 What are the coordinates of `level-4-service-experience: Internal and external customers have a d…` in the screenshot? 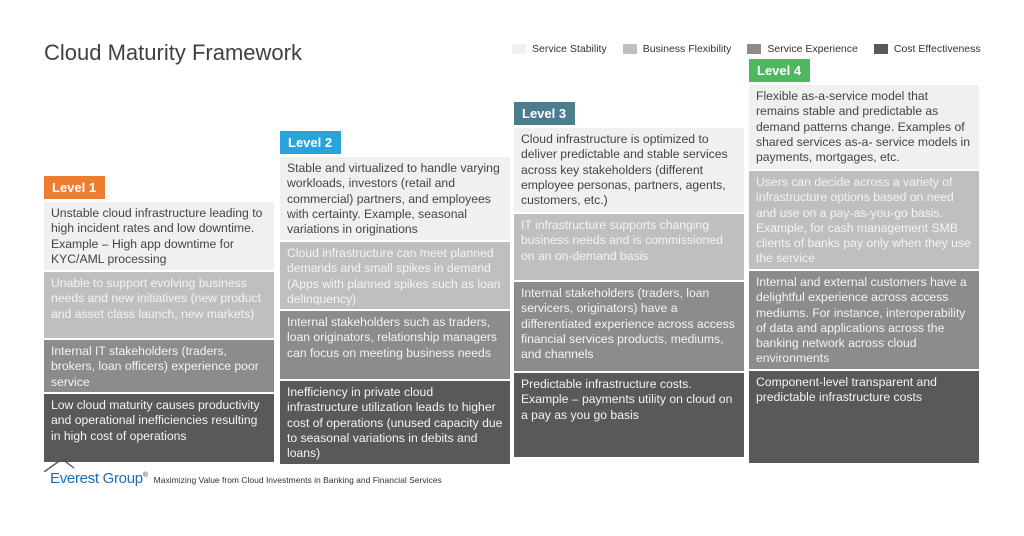 It's located at (864, 321).